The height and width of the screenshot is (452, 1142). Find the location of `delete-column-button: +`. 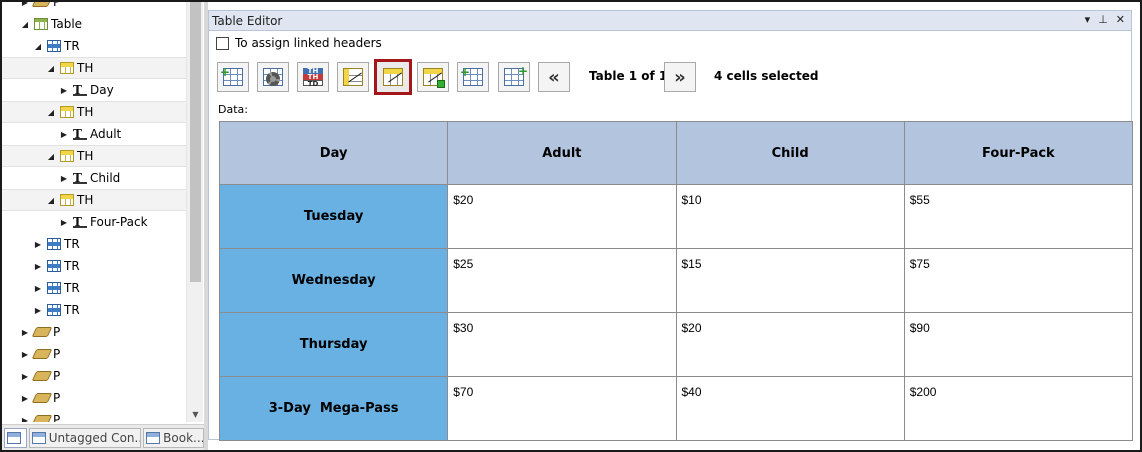

delete-column-button: + is located at coordinates (514, 77).